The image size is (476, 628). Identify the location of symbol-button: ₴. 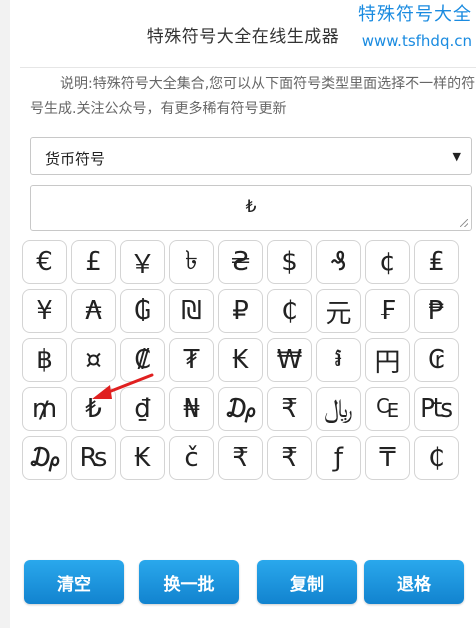
(240, 262).